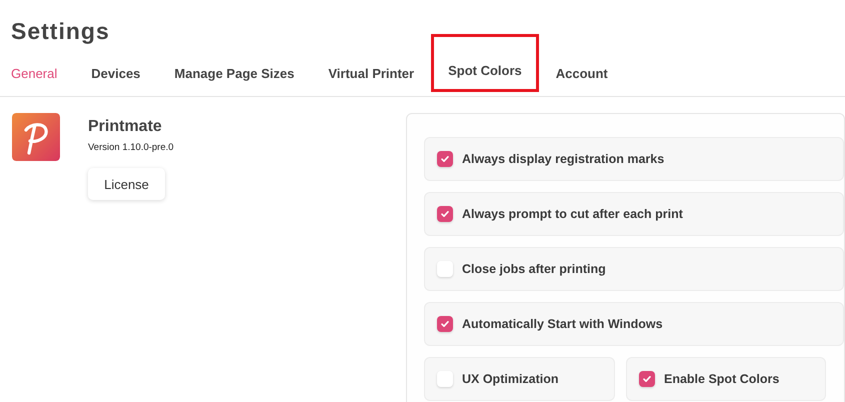 Image resolution: width=845 pixels, height=402 pixels. I want to click on option-label: Enable Spot Colors, so click(722, 379).